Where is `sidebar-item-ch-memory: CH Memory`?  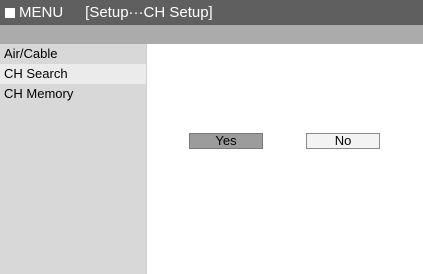 sidebar-item-ch-memory: CH Memory is located at coordinates (73, 94).